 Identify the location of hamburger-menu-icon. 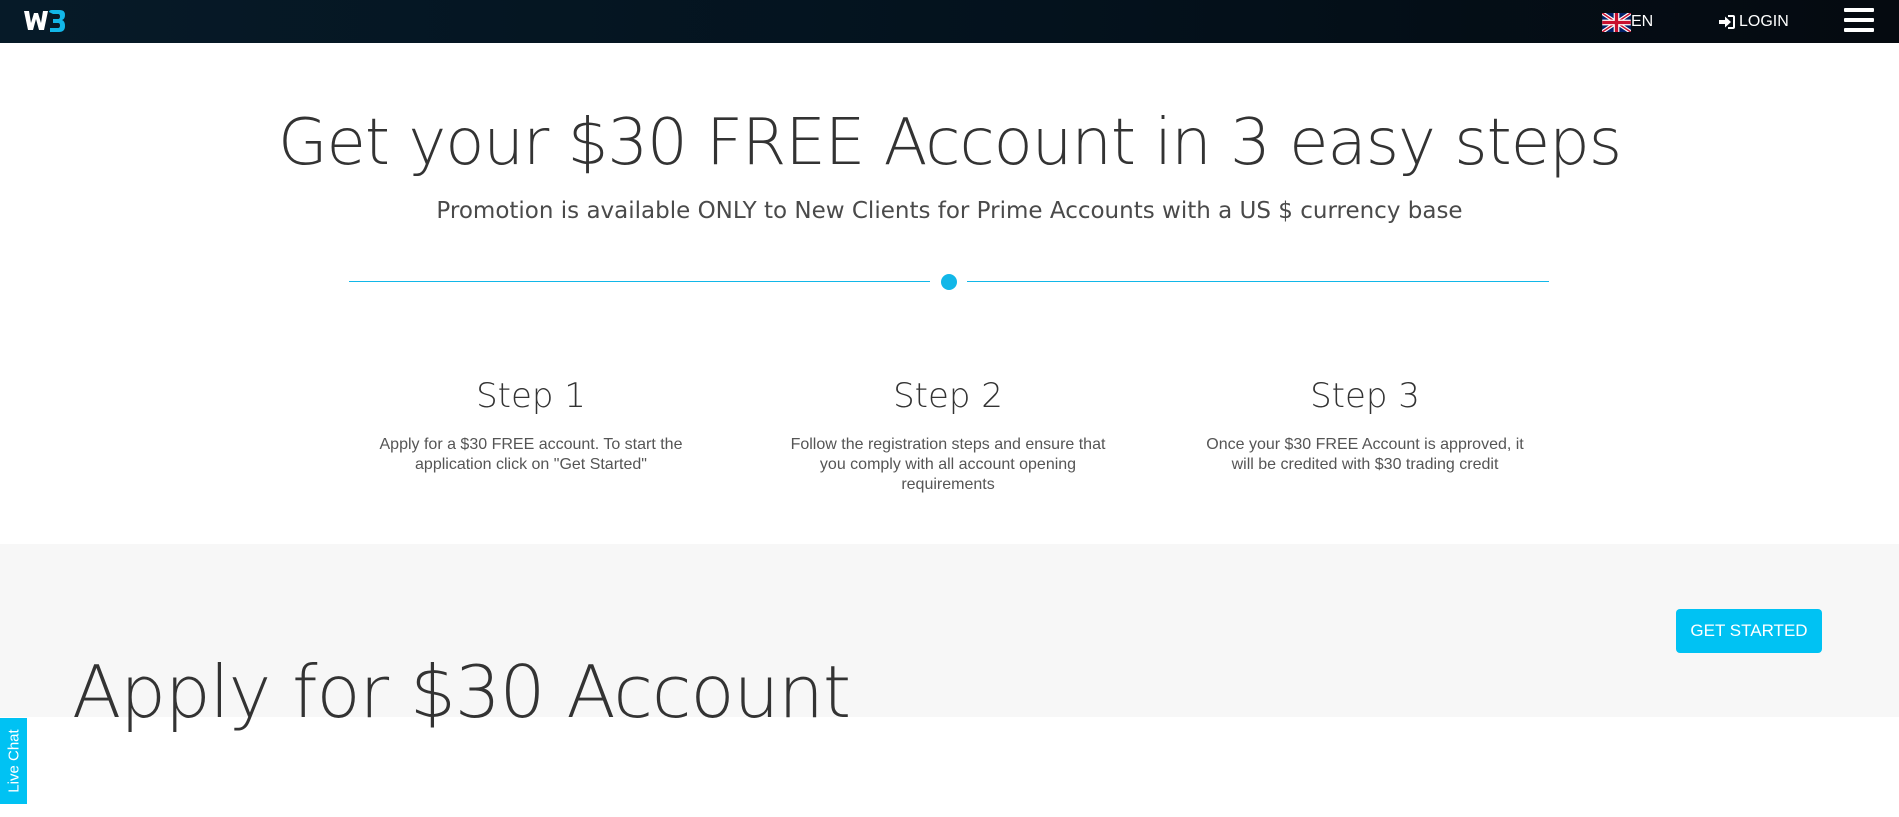
(1859, 20).